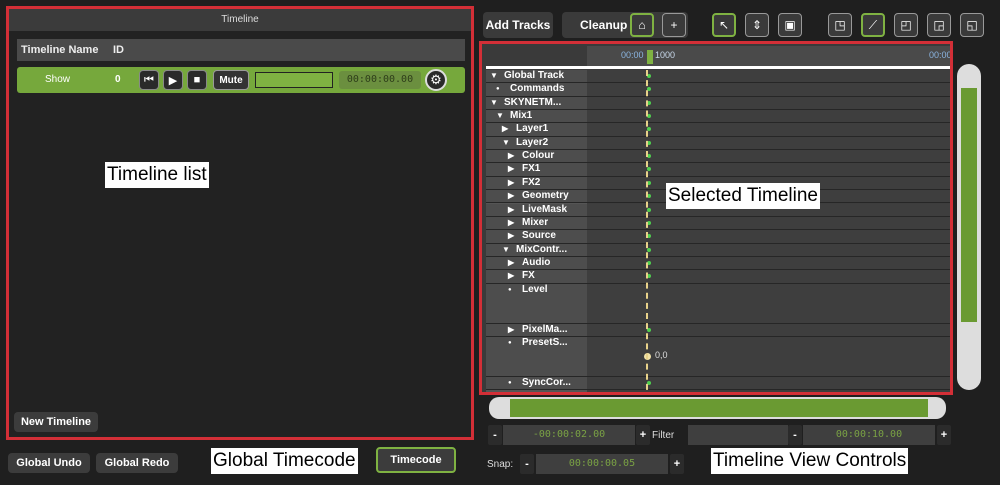 The height and width of the screenshot is (485, 1000). Describe the element at coordinates (643, 435) in the screenshot. I see `start-time-increment: +` at that location.